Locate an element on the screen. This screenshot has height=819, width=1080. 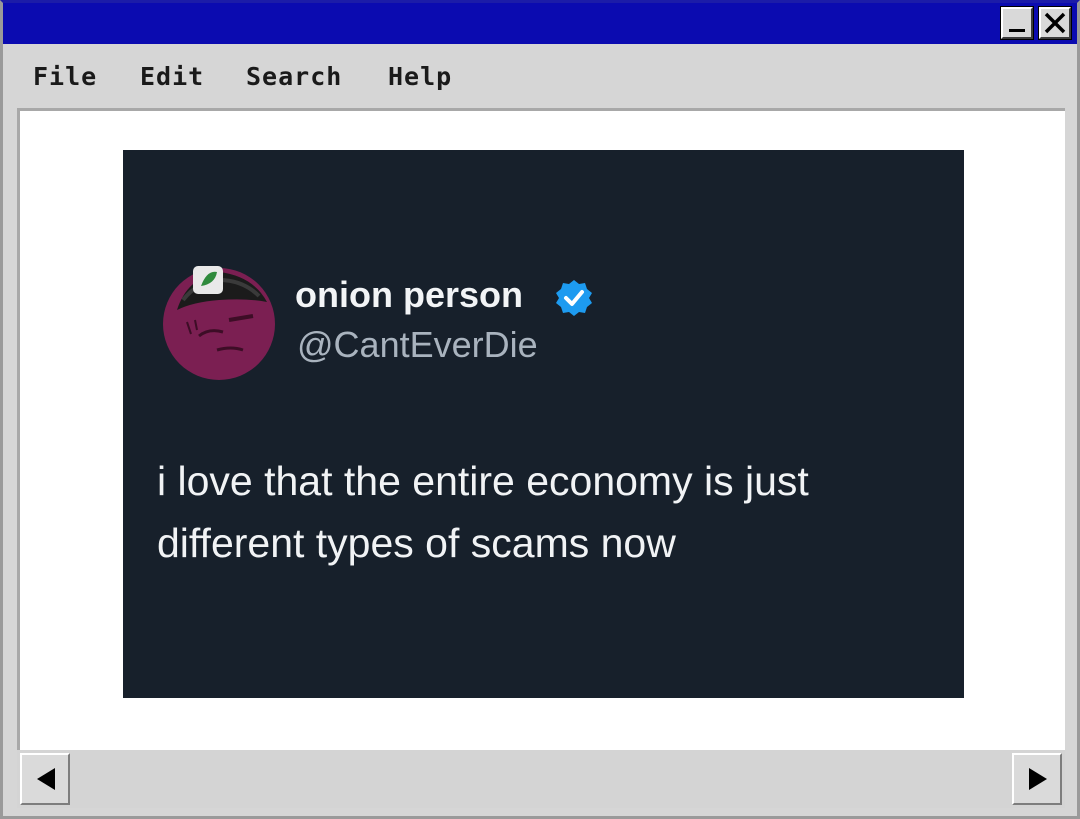
minimize-button is located at coordinates (1017, 23).